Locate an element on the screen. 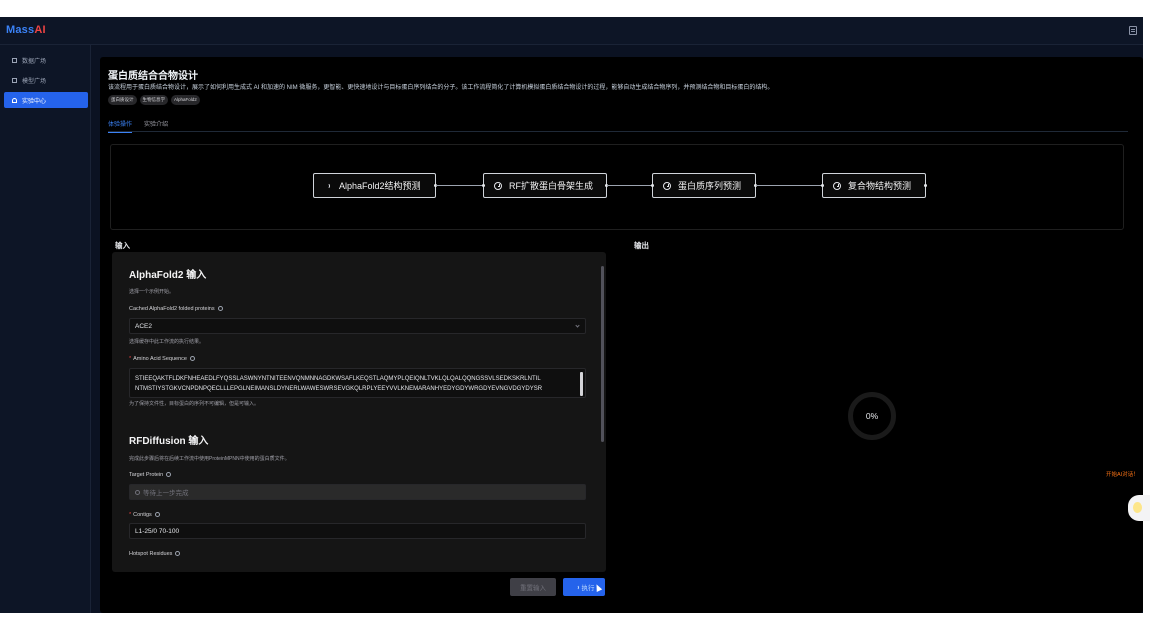 This screenshot has height=630, width=1152. scroll-thumb is located at coordinates (602, 354).